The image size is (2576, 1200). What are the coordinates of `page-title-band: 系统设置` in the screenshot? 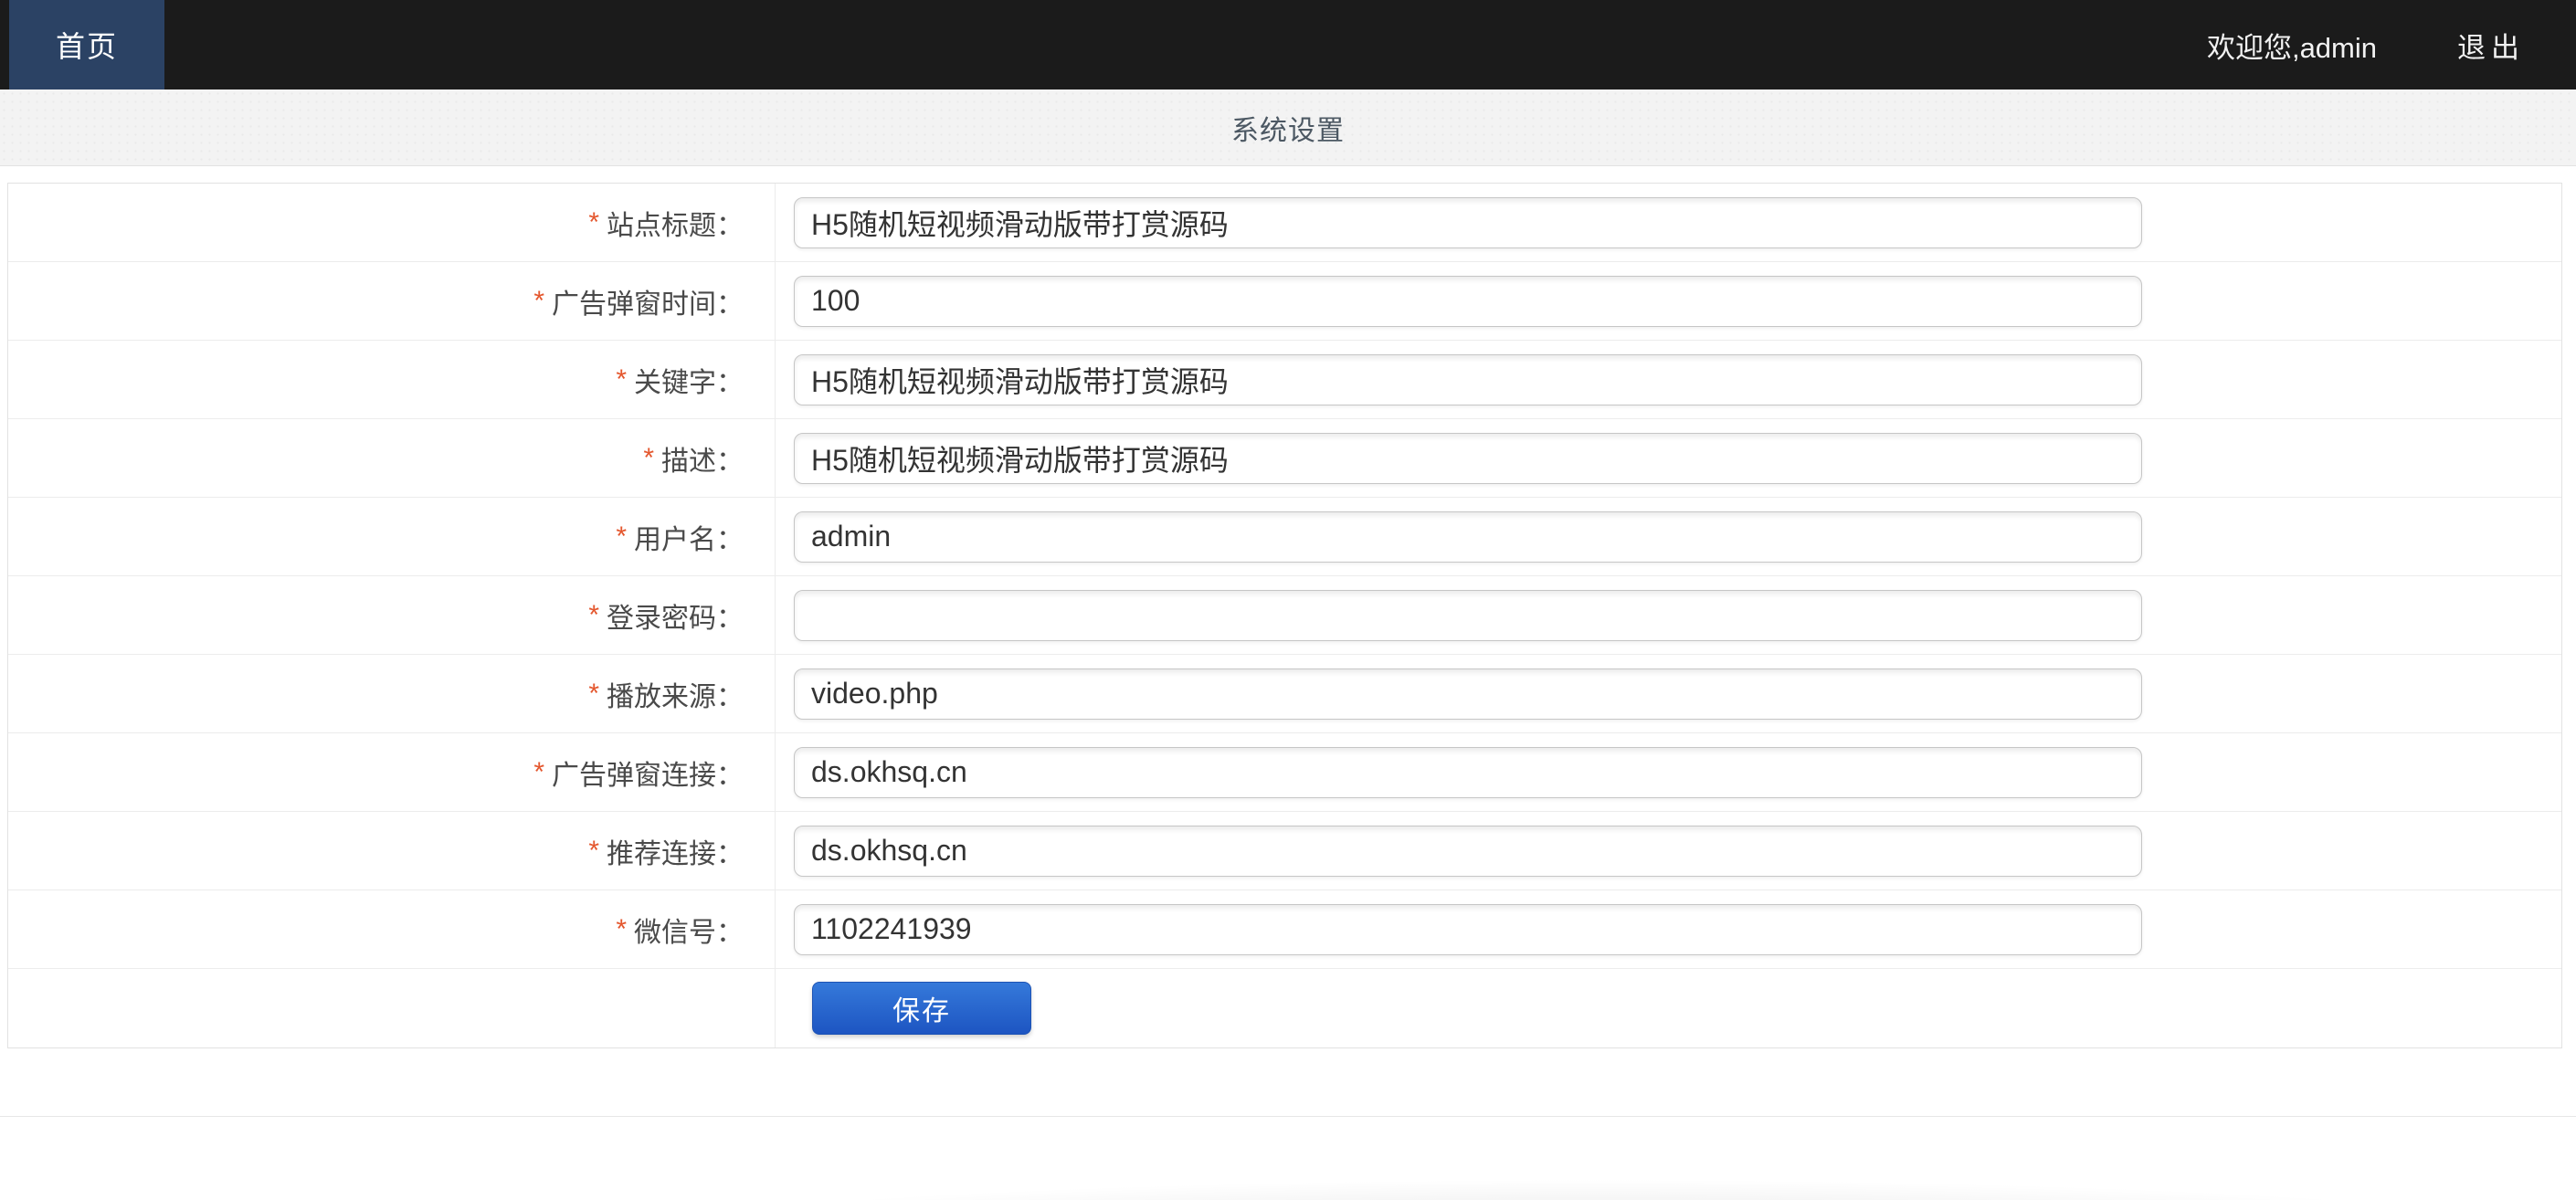 It's located at (1288, 127).